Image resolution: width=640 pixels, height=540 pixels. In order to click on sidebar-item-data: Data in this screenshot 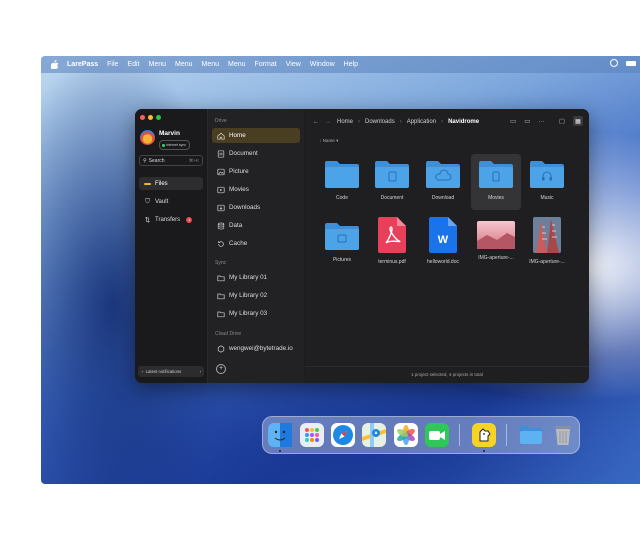, I will do `click(256, 225)`.